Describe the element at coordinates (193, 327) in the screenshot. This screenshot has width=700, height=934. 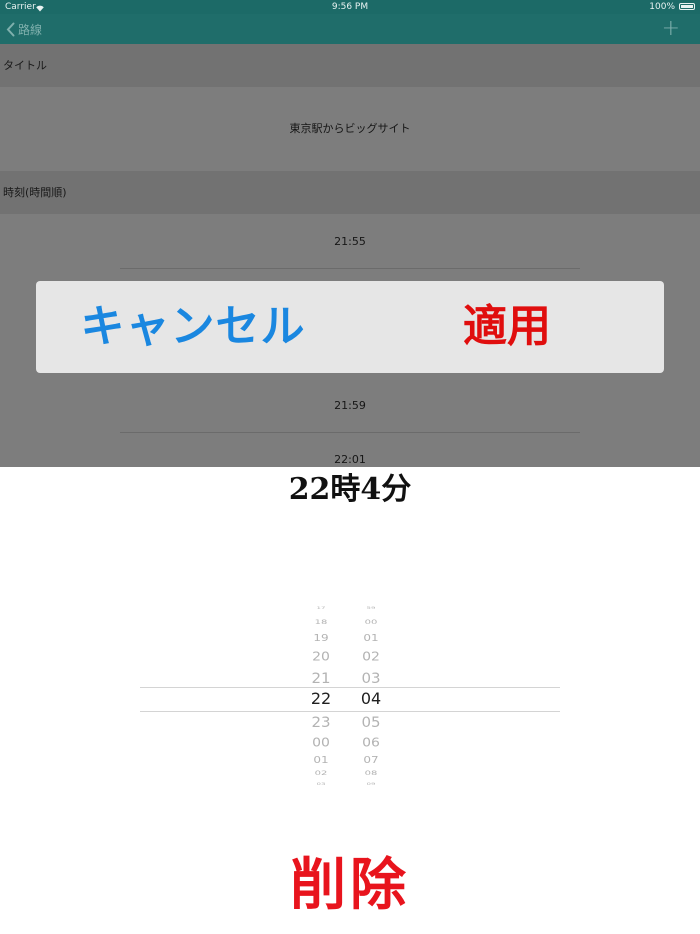
I see `cancel-button: キャンセル` at that location.